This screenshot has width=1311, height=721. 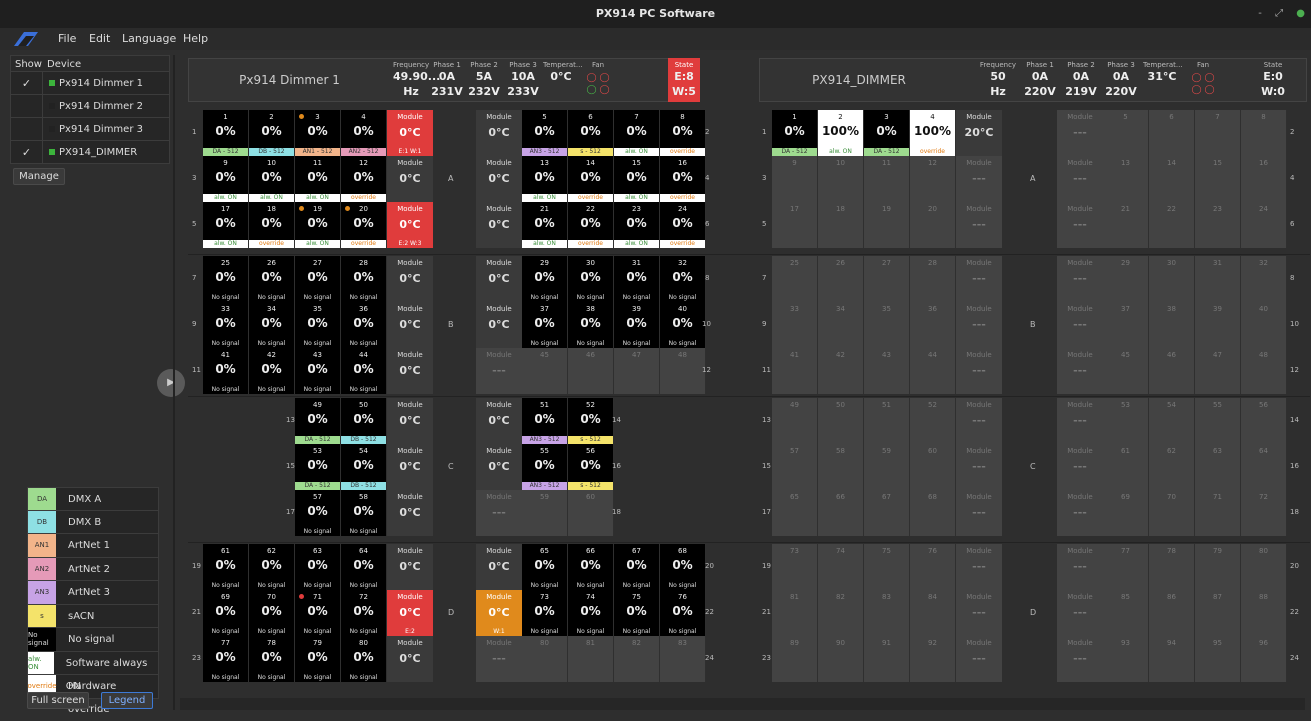 I want to click on maximize-button: ⤢, so click(x=1279, y=13).